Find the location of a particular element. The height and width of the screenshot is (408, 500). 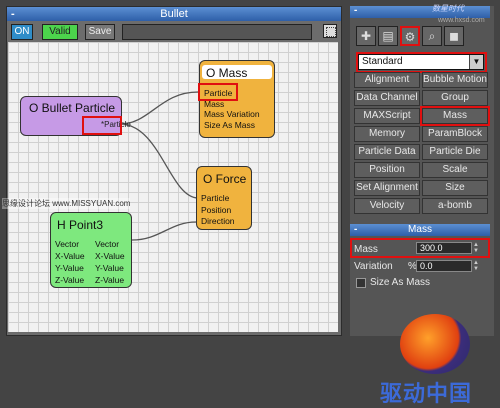

operator-button: Group is located at coordinates (455, 98).